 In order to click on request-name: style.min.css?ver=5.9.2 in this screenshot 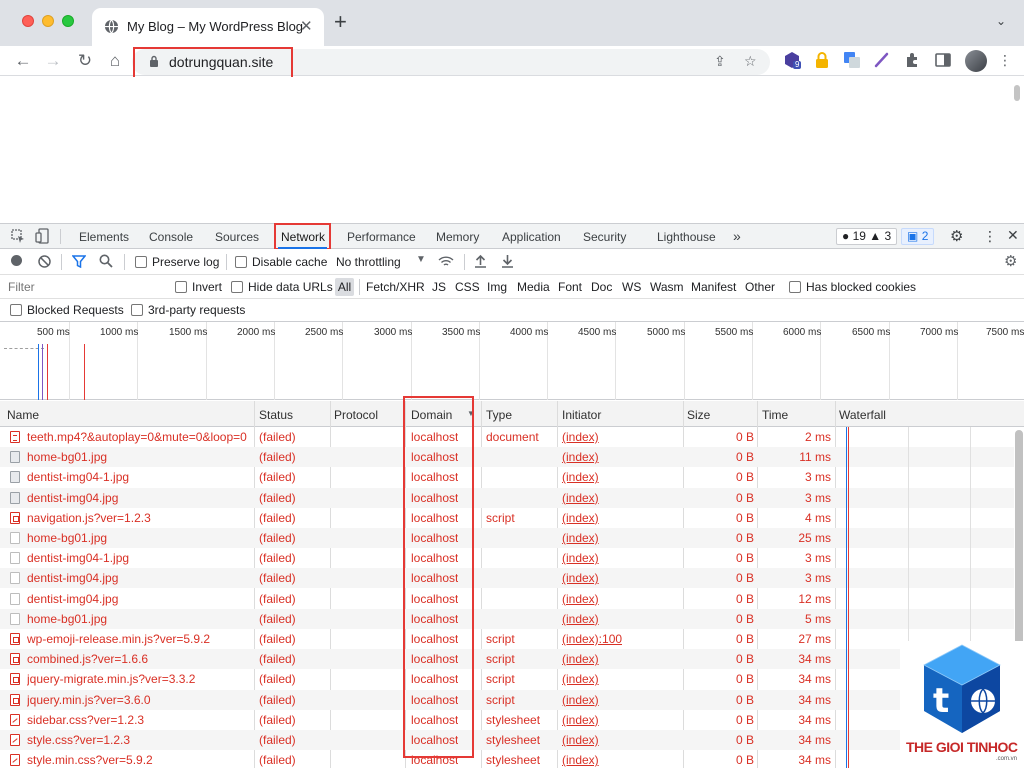, I will do `click(140, 760)`.